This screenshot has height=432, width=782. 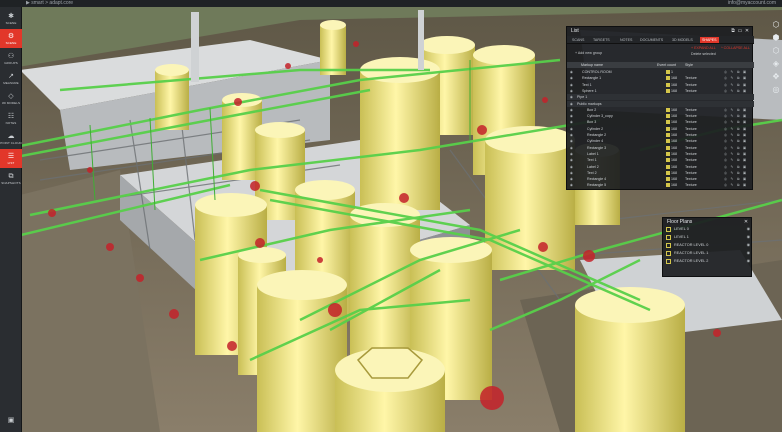 What do you see at coordinates (11, 158) in the screenshot?
I see `toolbar-item-list: ☰ list` at bounding box center [11, 158].